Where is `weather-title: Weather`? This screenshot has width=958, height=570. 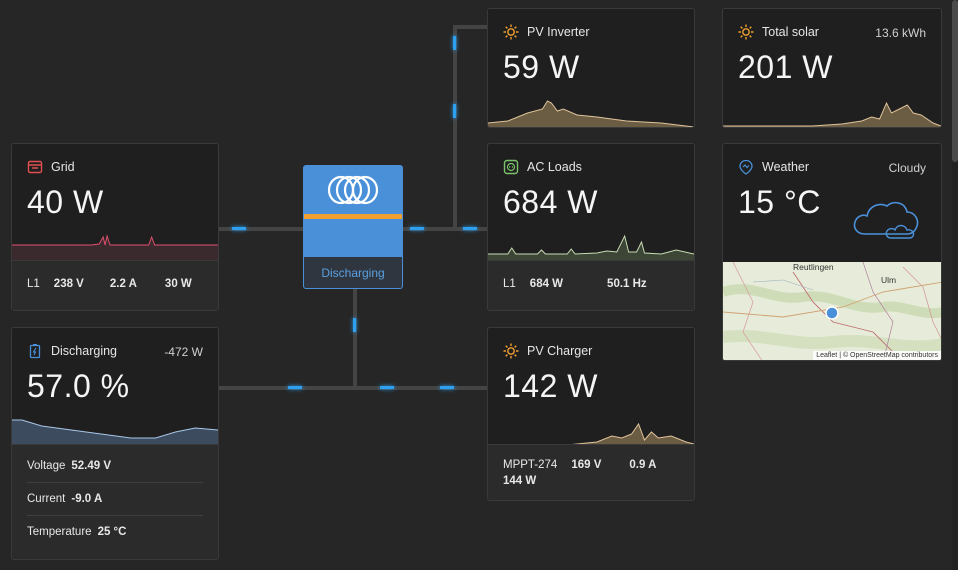 weather-title: Weather is located at coordinates (786, 167).